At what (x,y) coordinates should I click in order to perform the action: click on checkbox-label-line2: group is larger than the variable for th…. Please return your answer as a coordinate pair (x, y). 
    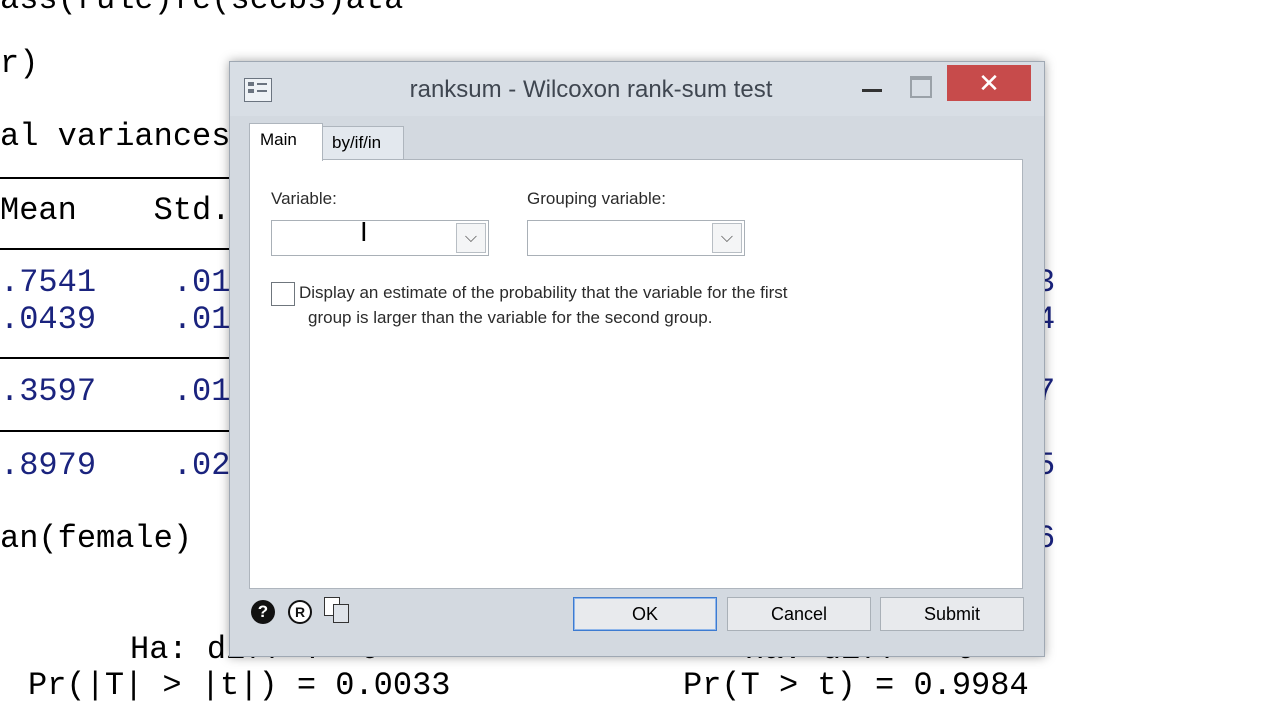
    Looking at the image, I should click on (510, 317).